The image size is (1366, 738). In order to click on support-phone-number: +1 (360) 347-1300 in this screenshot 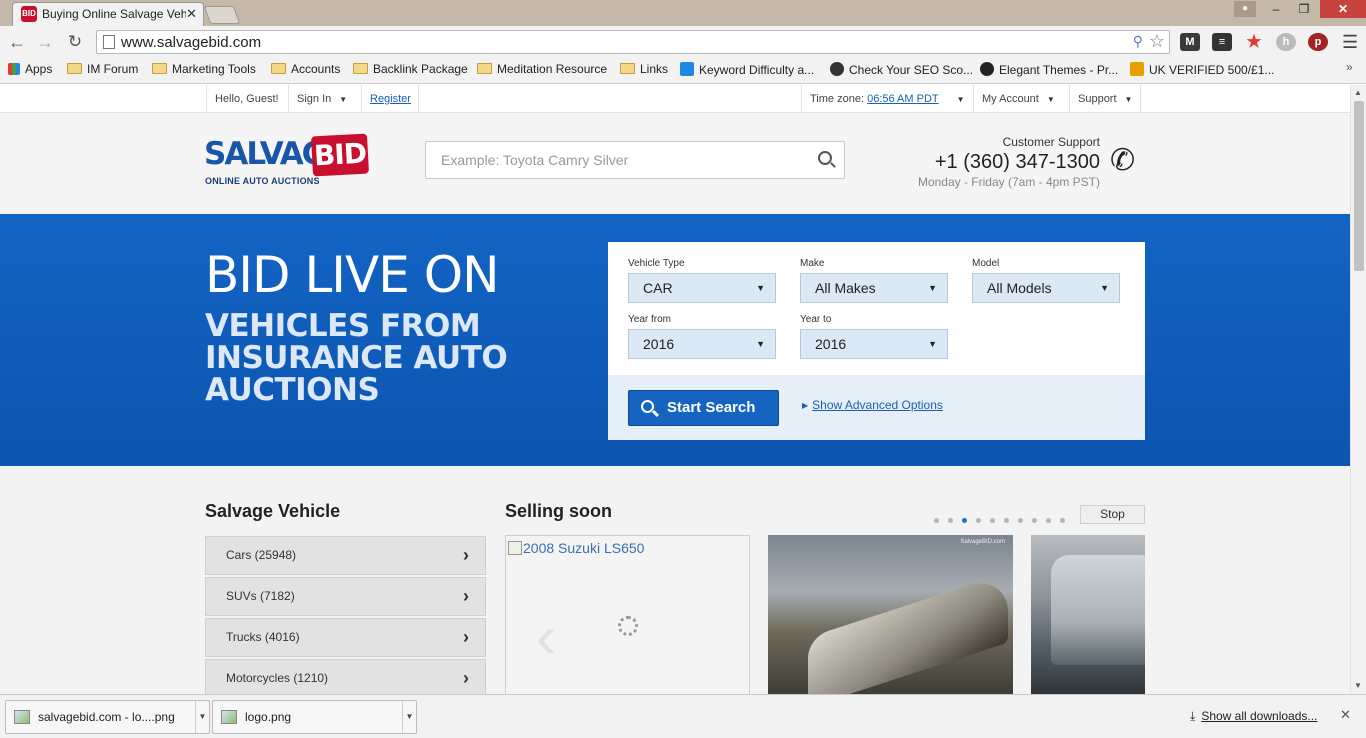, I will do `click(1017, 162)`.